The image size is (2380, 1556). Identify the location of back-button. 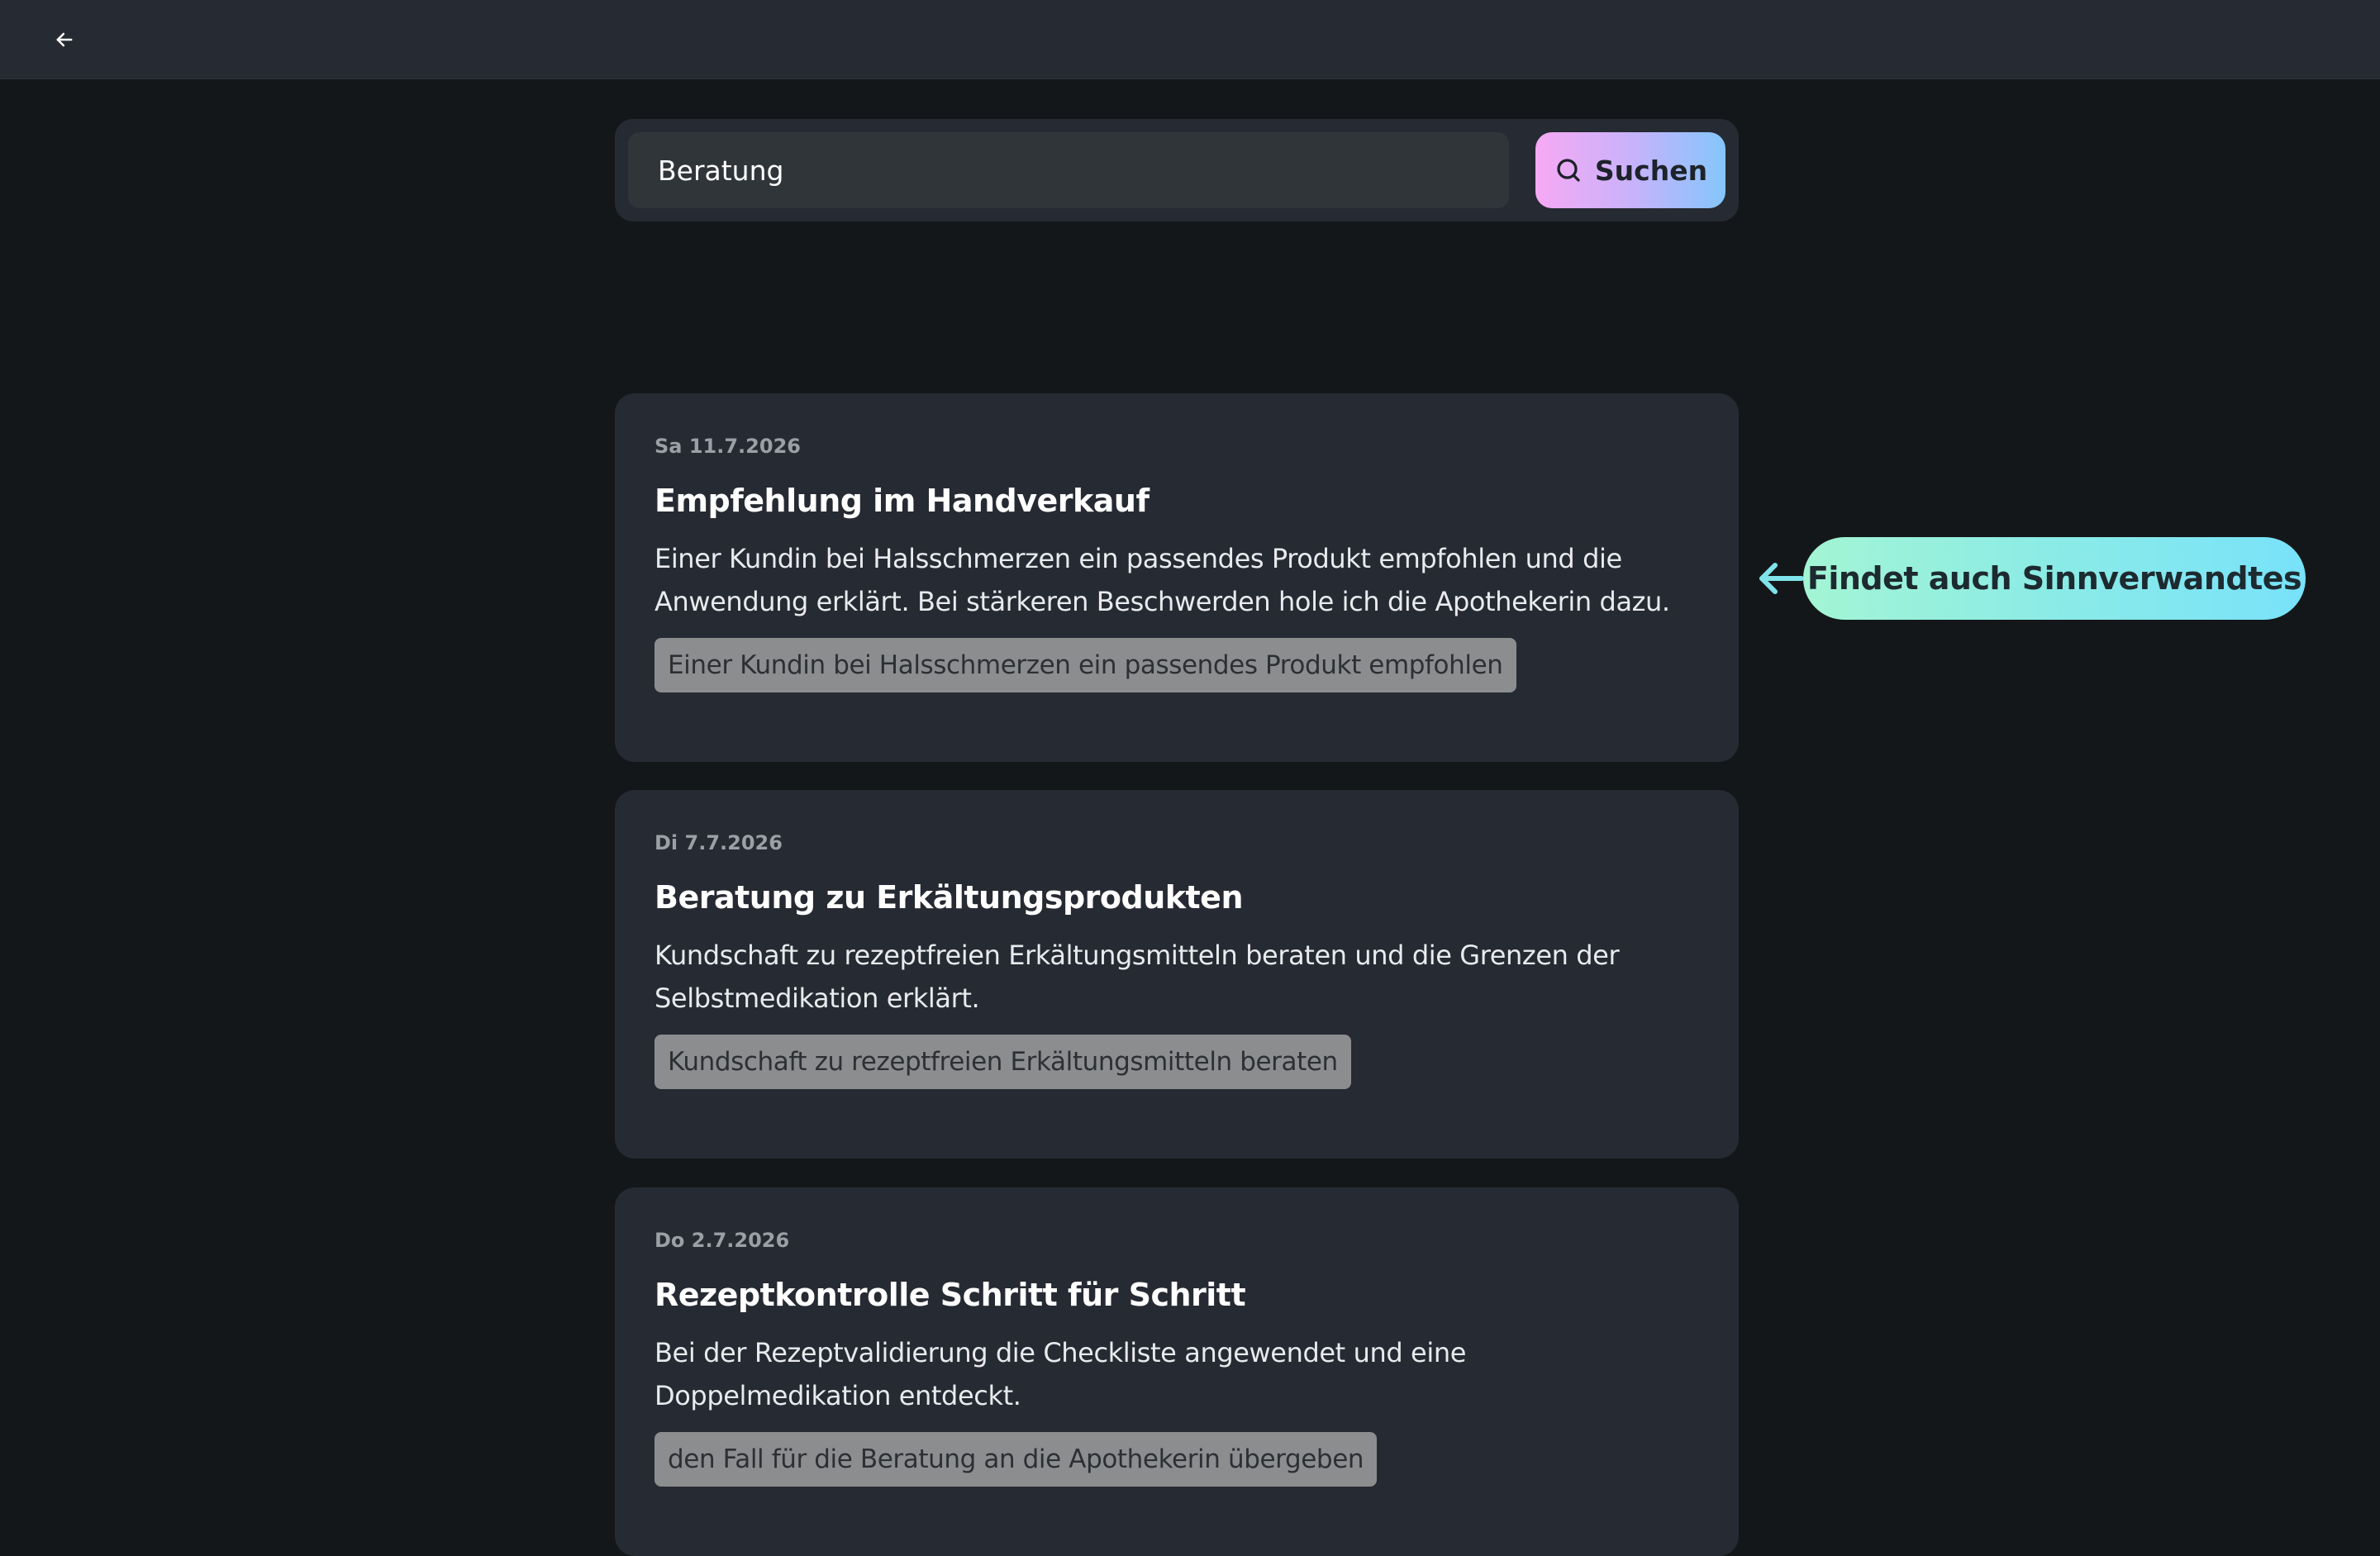
(64, 39).